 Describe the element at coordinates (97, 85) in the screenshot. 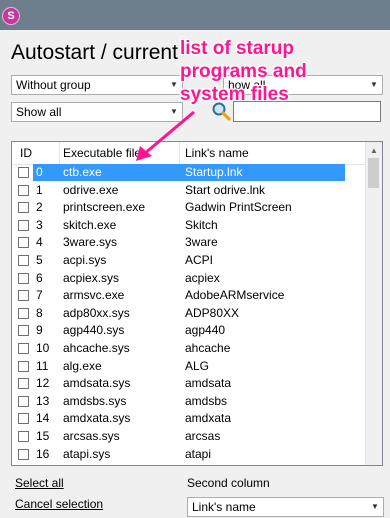

I see `group-select: Without group ▼` at that location.